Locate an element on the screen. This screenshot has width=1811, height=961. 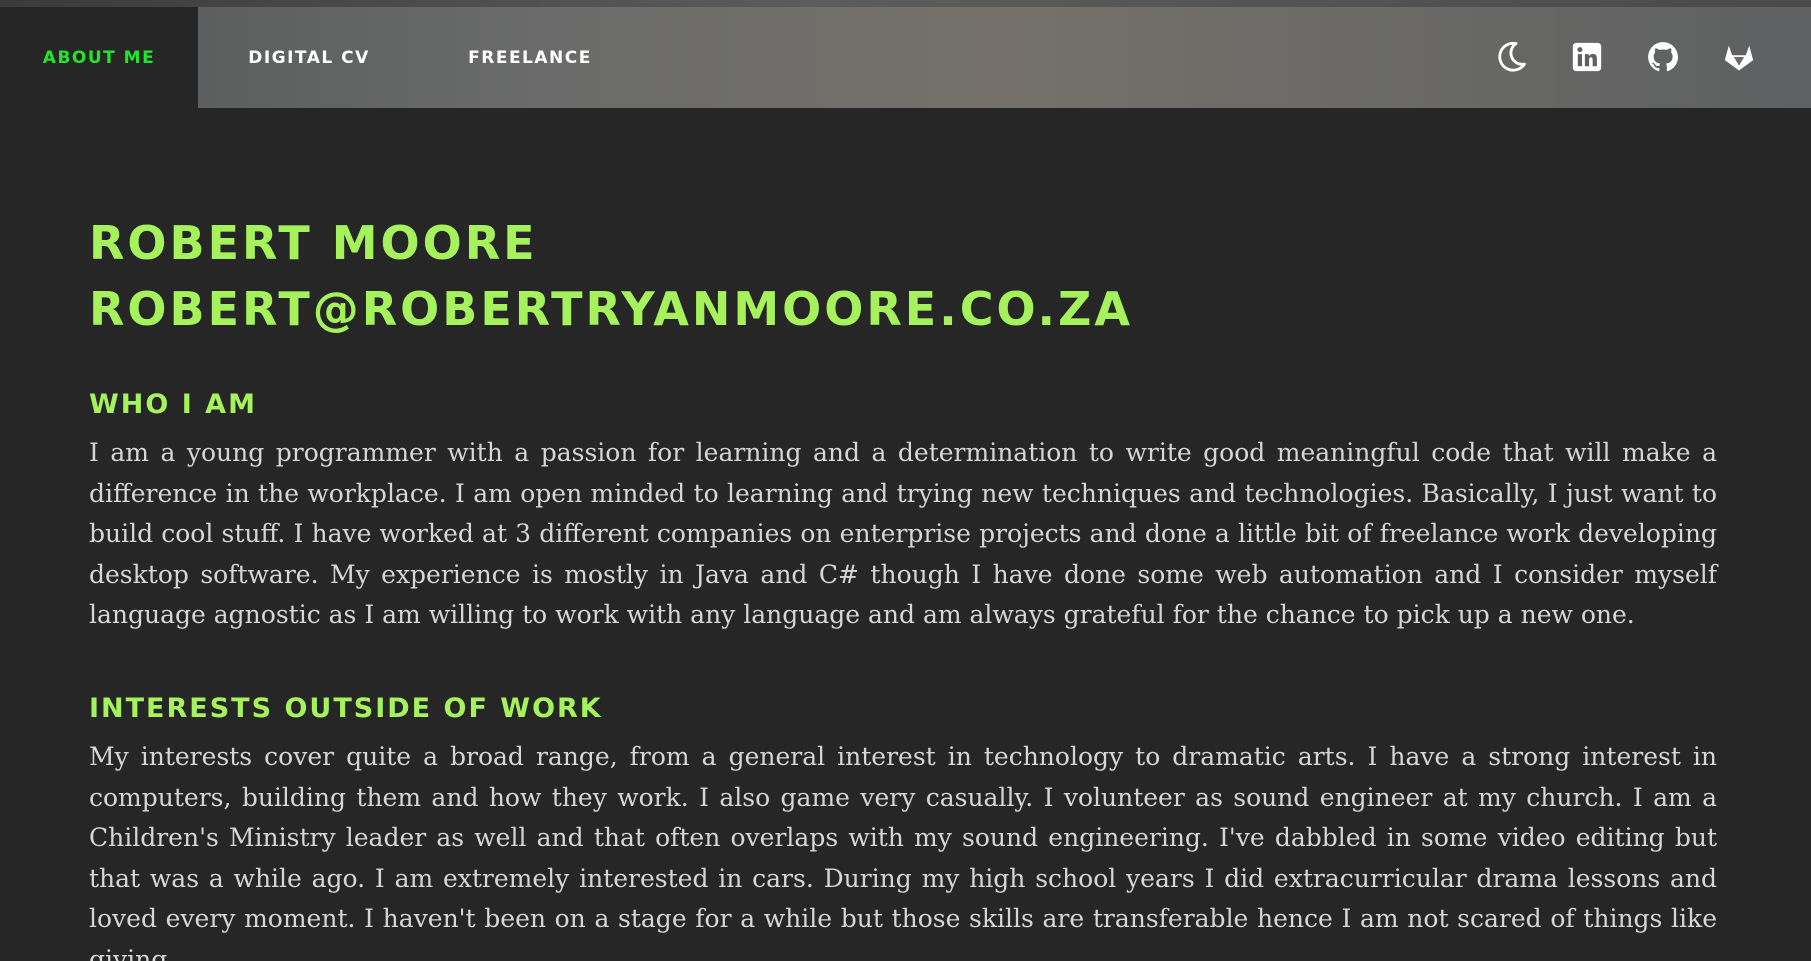
profile-email: ROBERT@ROBERTRYANMOORE.CO.ZA is located at coordinates (903, 309).